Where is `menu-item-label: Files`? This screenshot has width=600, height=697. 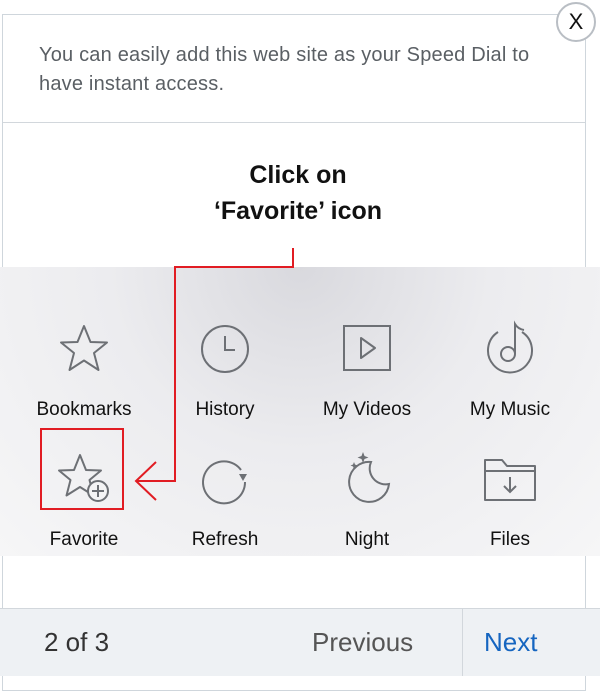
menu-item-label: Files is located at coordinates (510, 539).